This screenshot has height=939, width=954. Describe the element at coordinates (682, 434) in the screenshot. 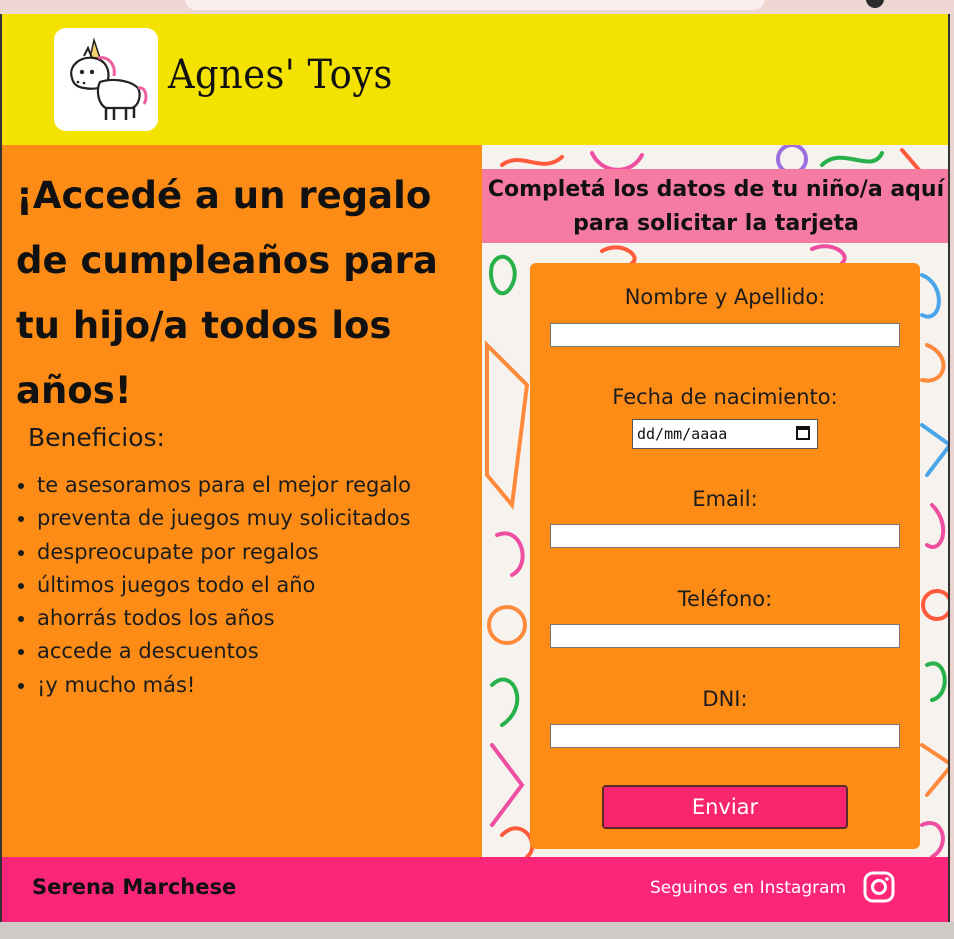

I see `birth-date-placeholder: dd/mm/aaaa` at that location.